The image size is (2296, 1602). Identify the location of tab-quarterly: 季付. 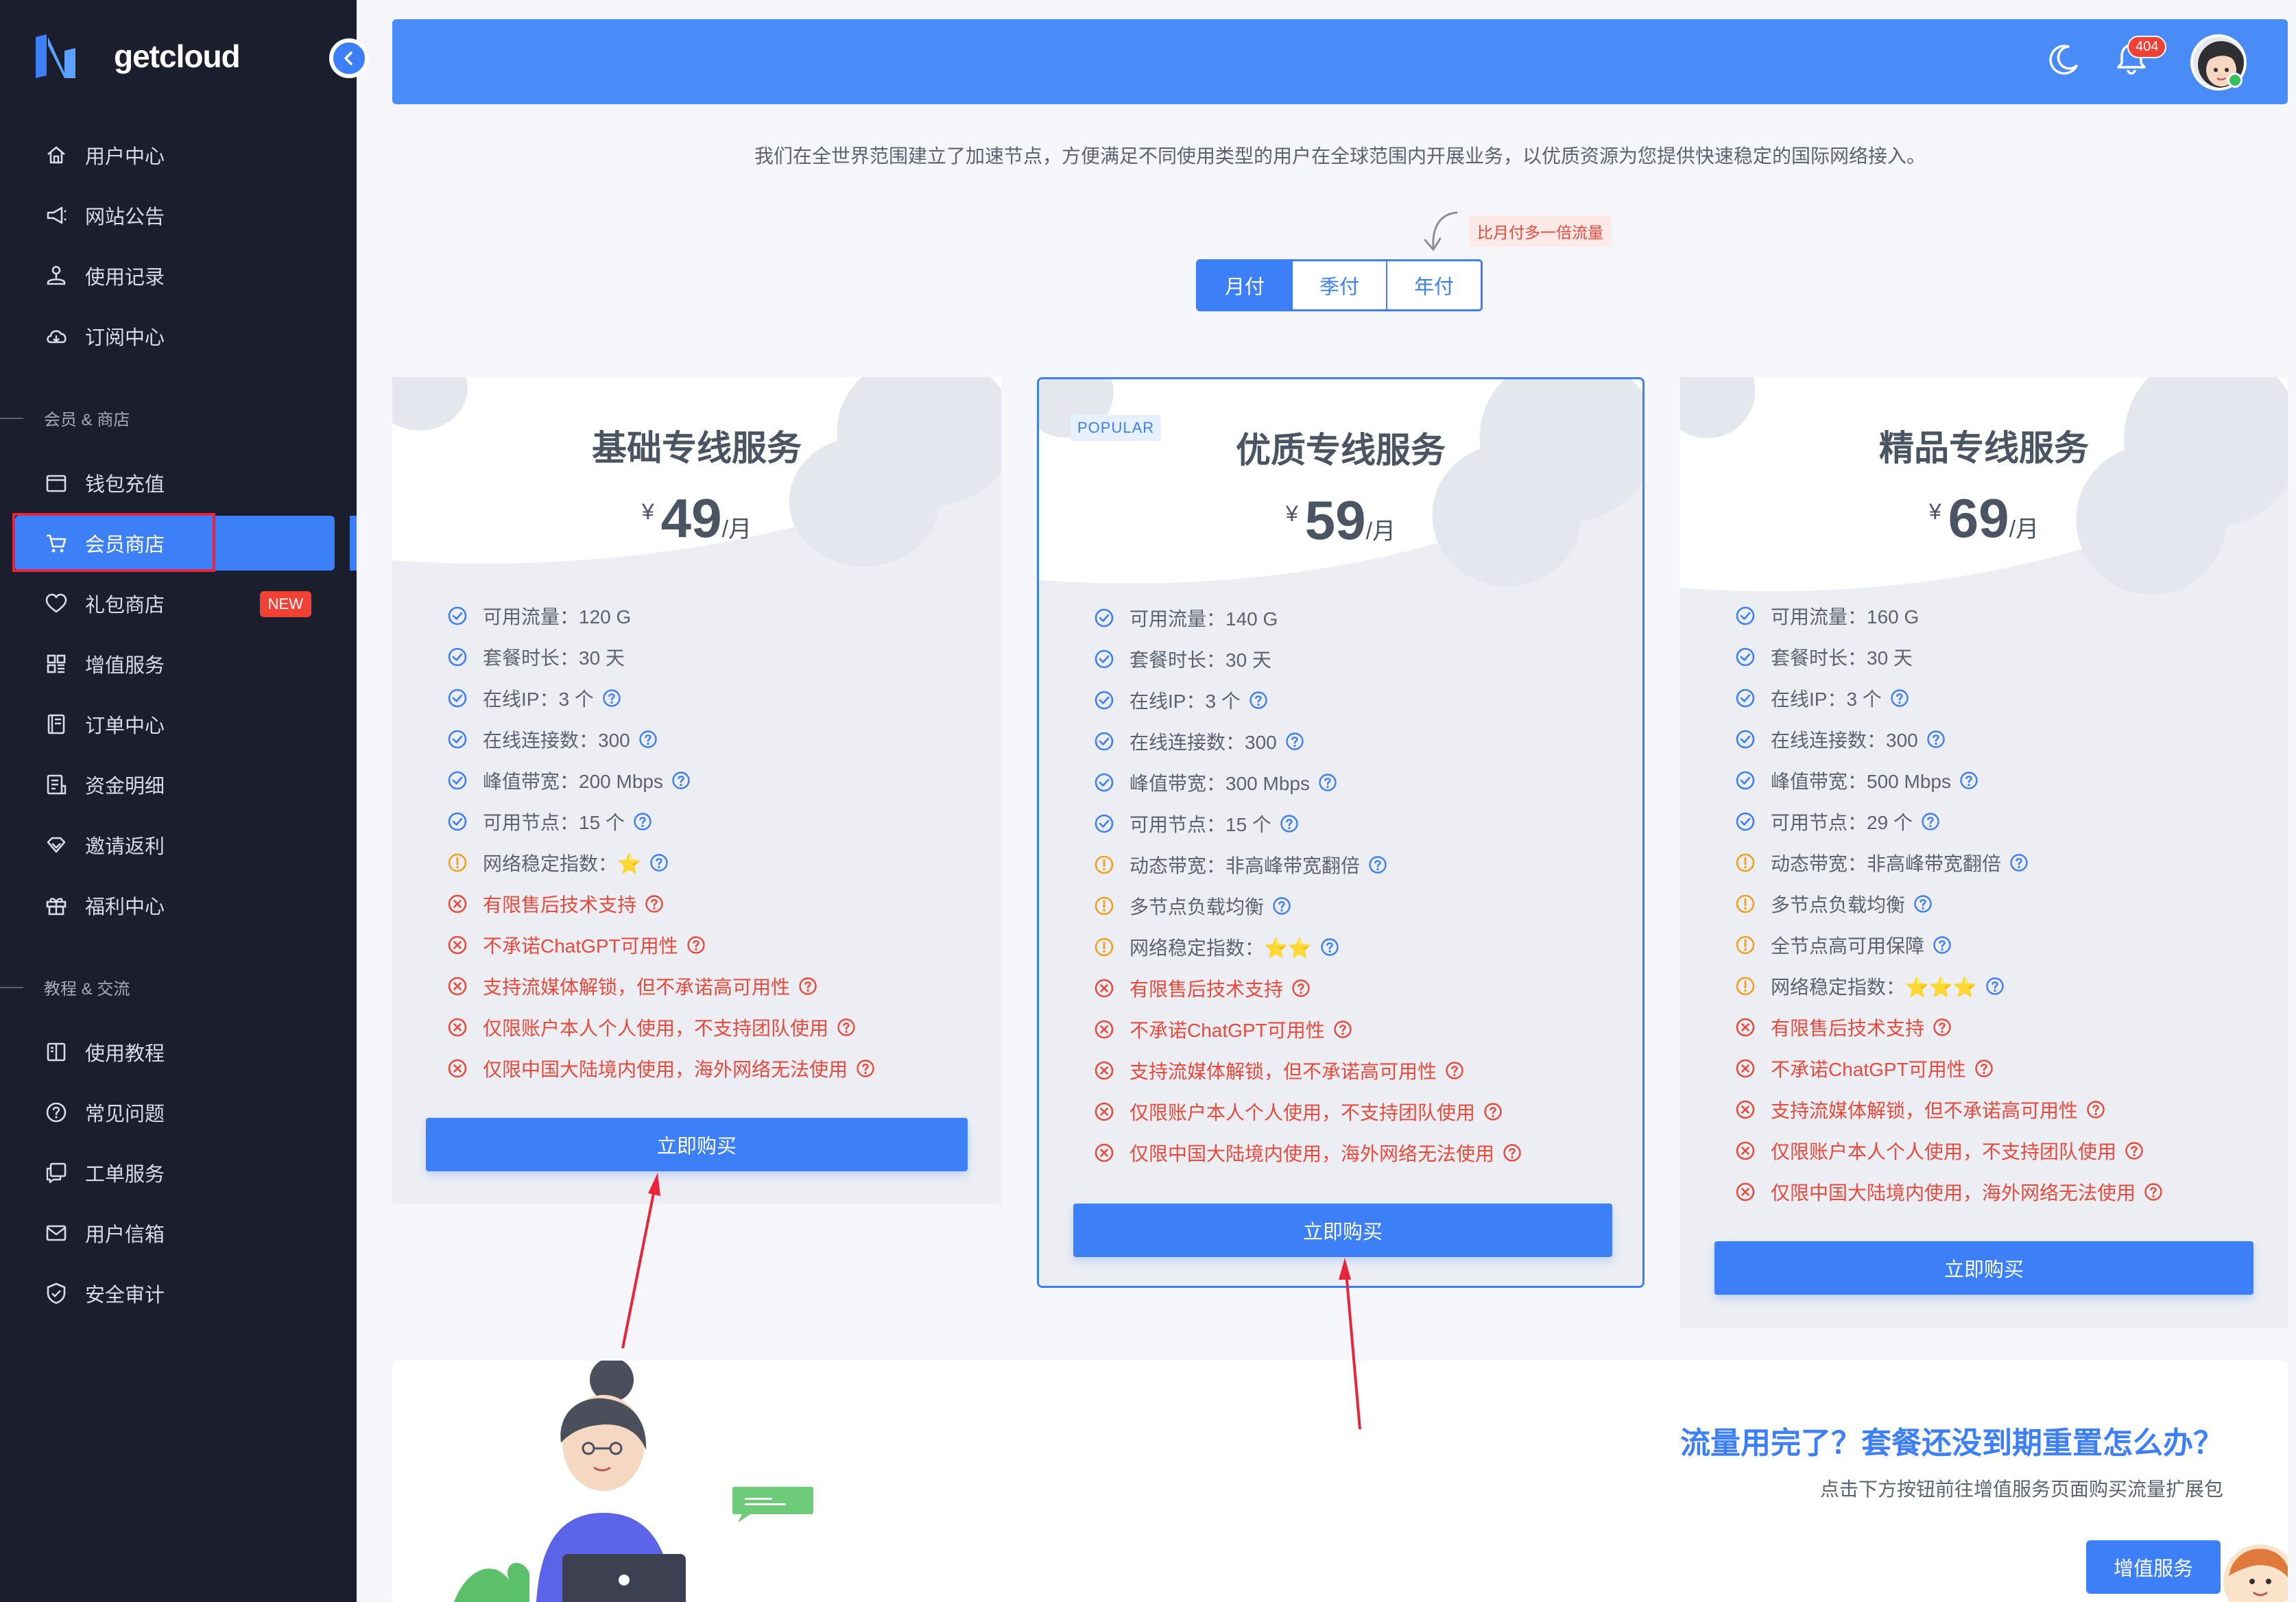
(1338, 285).